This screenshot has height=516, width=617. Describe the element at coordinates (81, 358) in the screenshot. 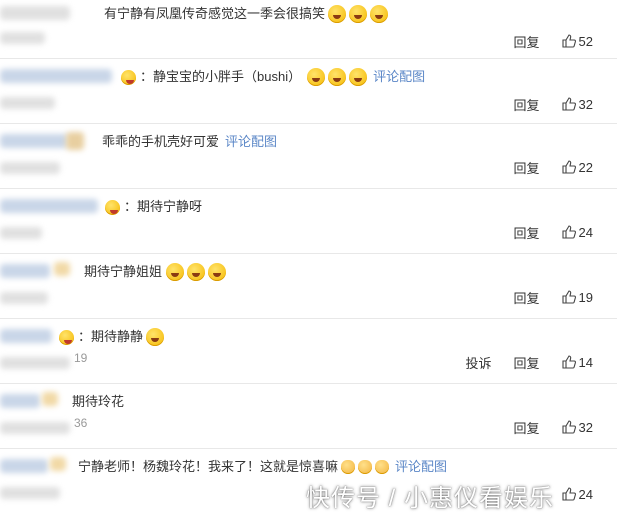

I see `timestamp-tail: 19` at that location.